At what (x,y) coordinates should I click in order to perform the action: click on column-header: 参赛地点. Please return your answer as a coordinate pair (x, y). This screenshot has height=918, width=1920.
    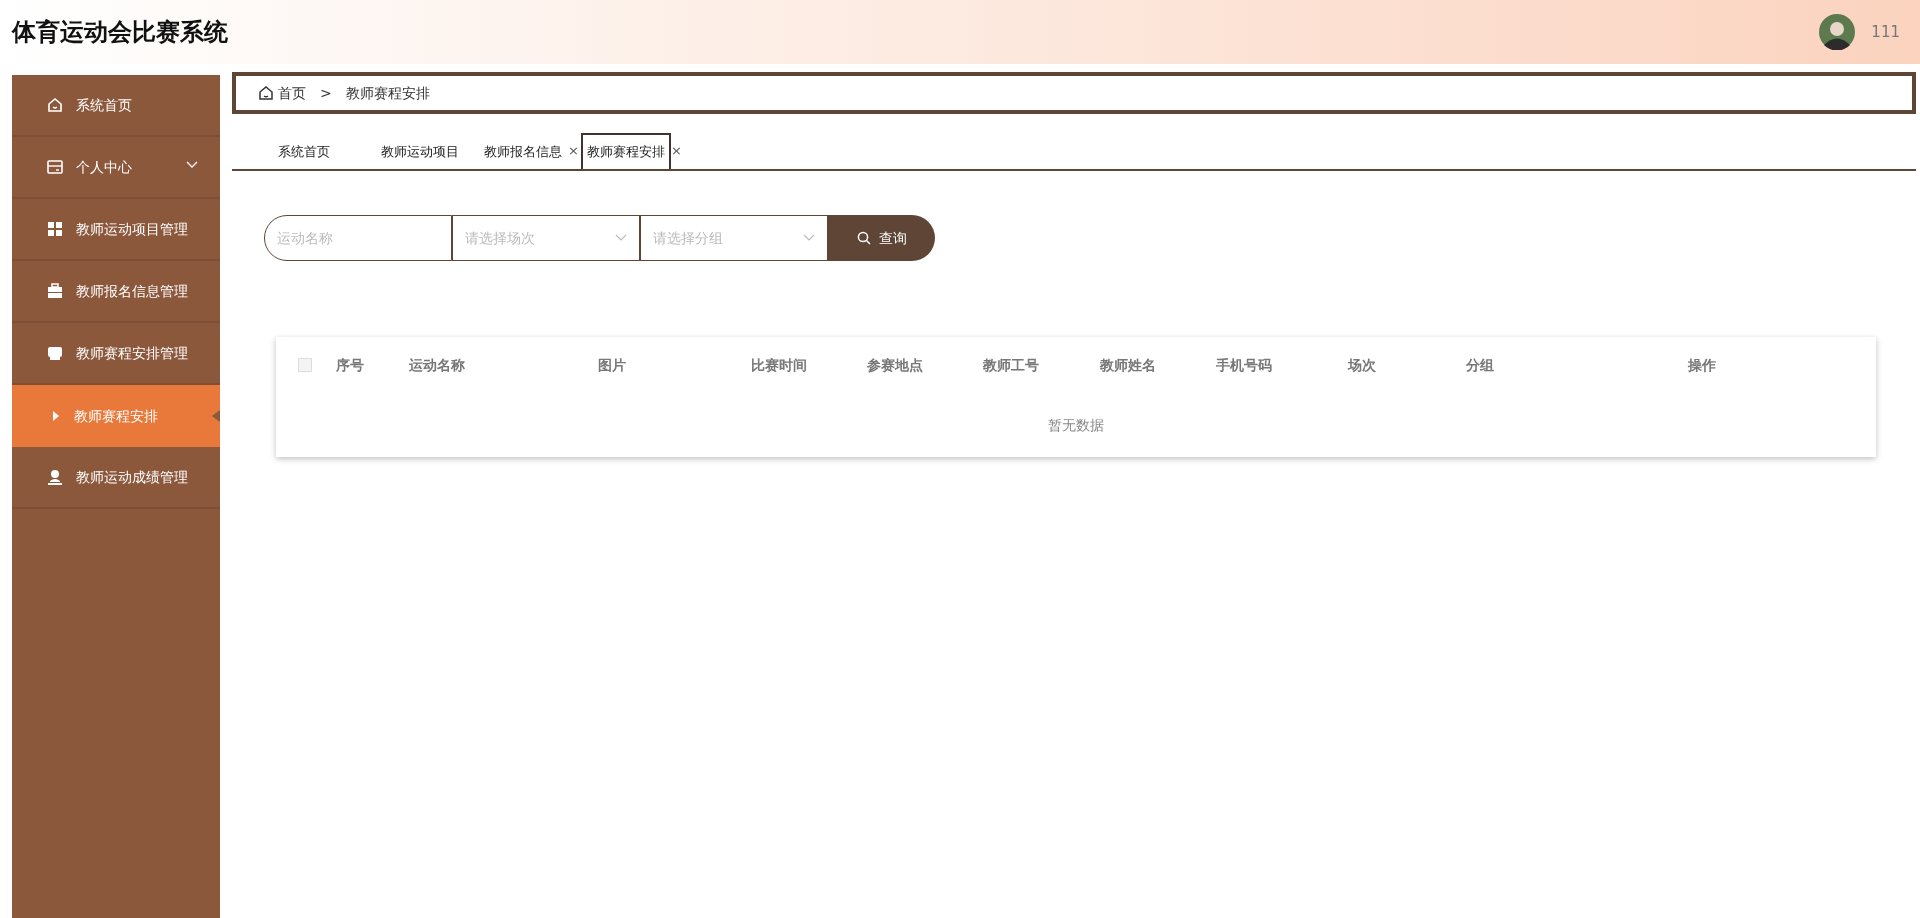
    Looking at the image, I should click on (895, 365).